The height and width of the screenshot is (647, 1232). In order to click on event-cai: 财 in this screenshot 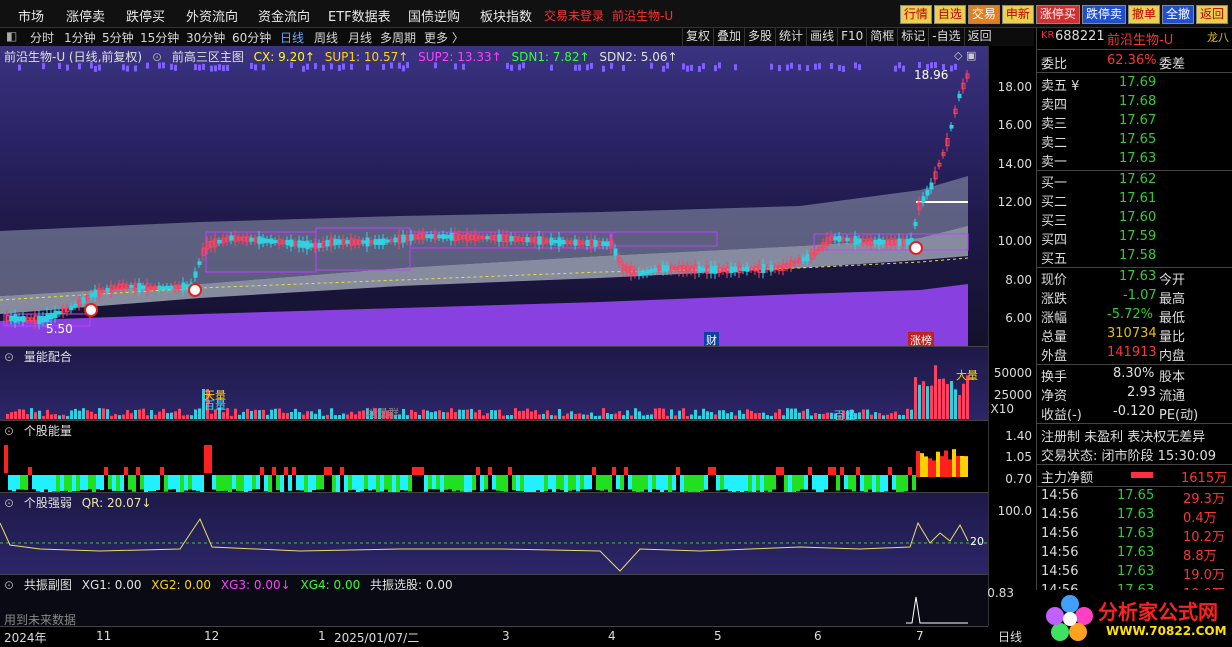, I will do `click(711, 339)`.